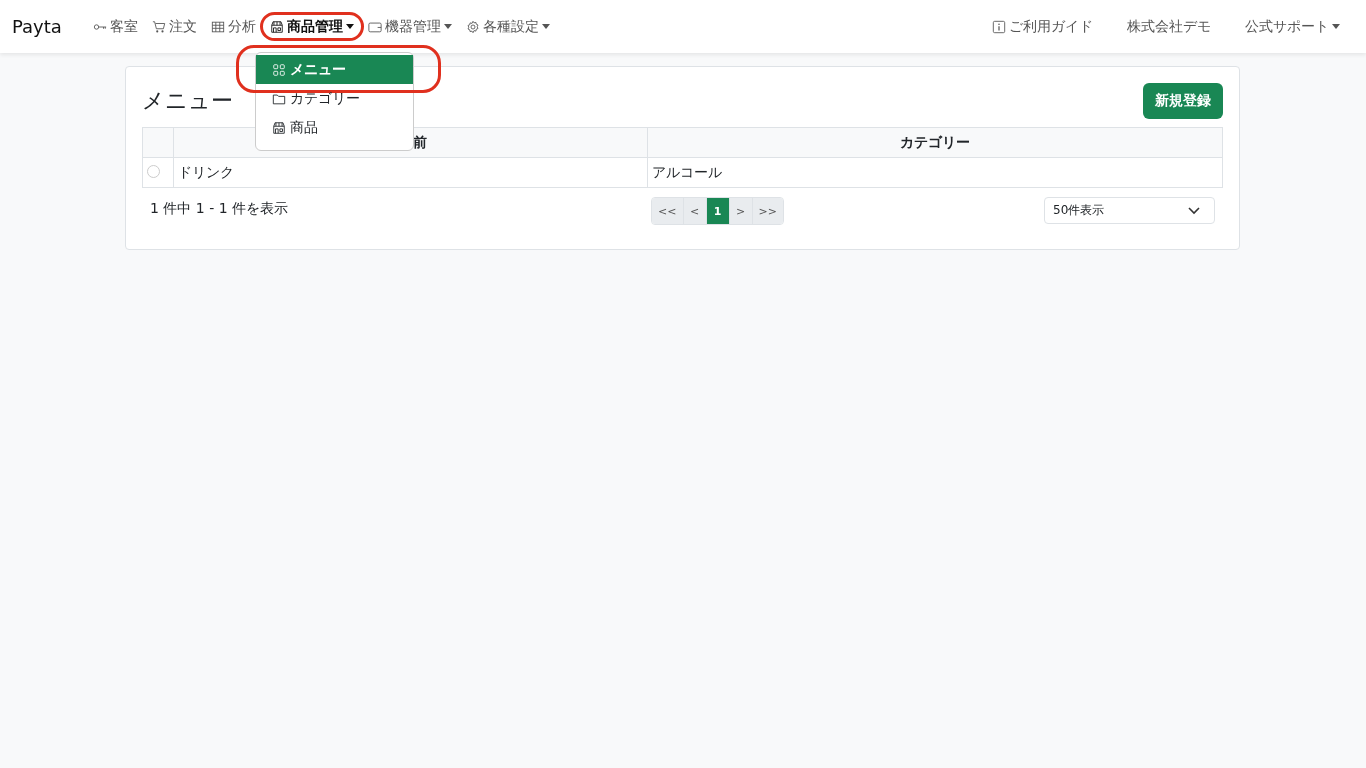 This screenshot has width=1366, height=768. Describe the element at coordinates (1169, 26) in the screenshot. I see `nav-link: 株式会社デモ` at that location.